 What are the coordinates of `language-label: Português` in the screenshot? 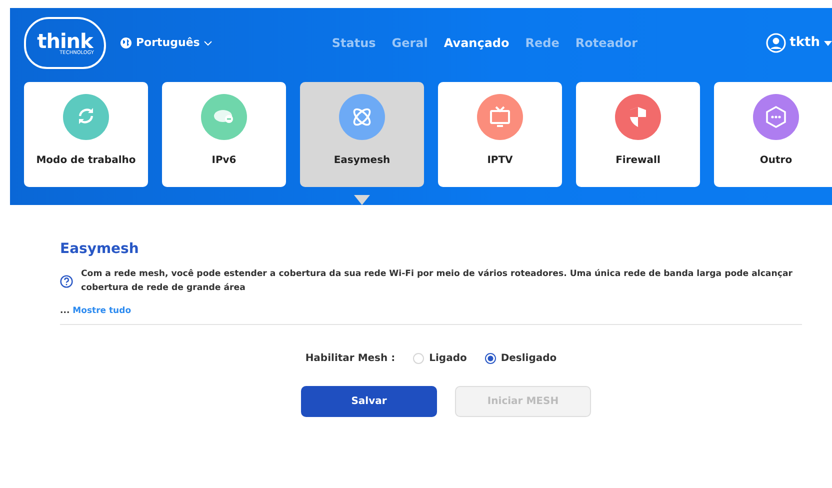 It's located at (168, 42).